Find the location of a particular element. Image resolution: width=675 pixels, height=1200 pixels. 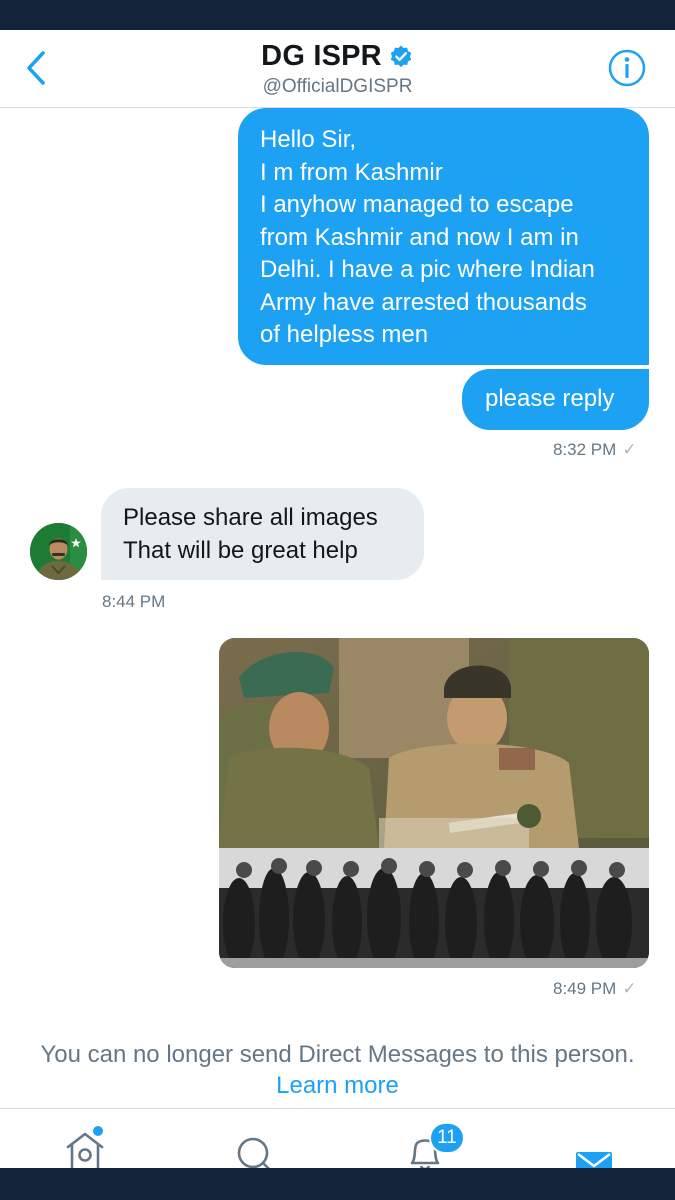

conversation-title: DG ISPR @OfficialDGISPR is located at coordinates (337, 69).